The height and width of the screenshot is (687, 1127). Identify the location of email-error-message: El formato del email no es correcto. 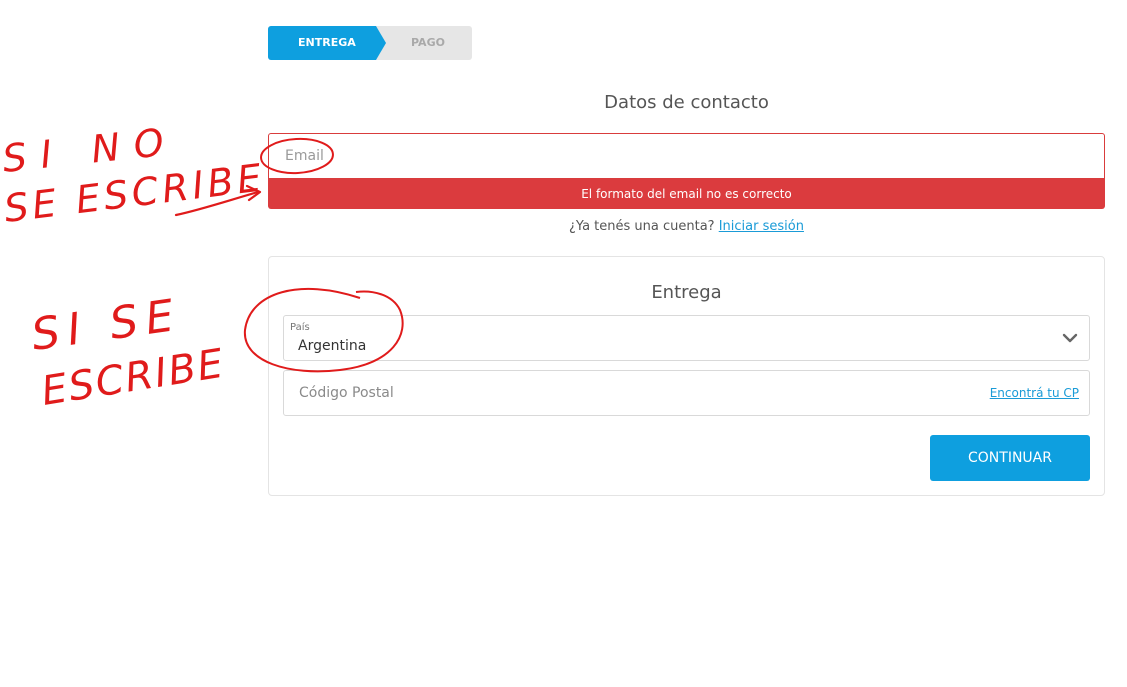
(686, 194).